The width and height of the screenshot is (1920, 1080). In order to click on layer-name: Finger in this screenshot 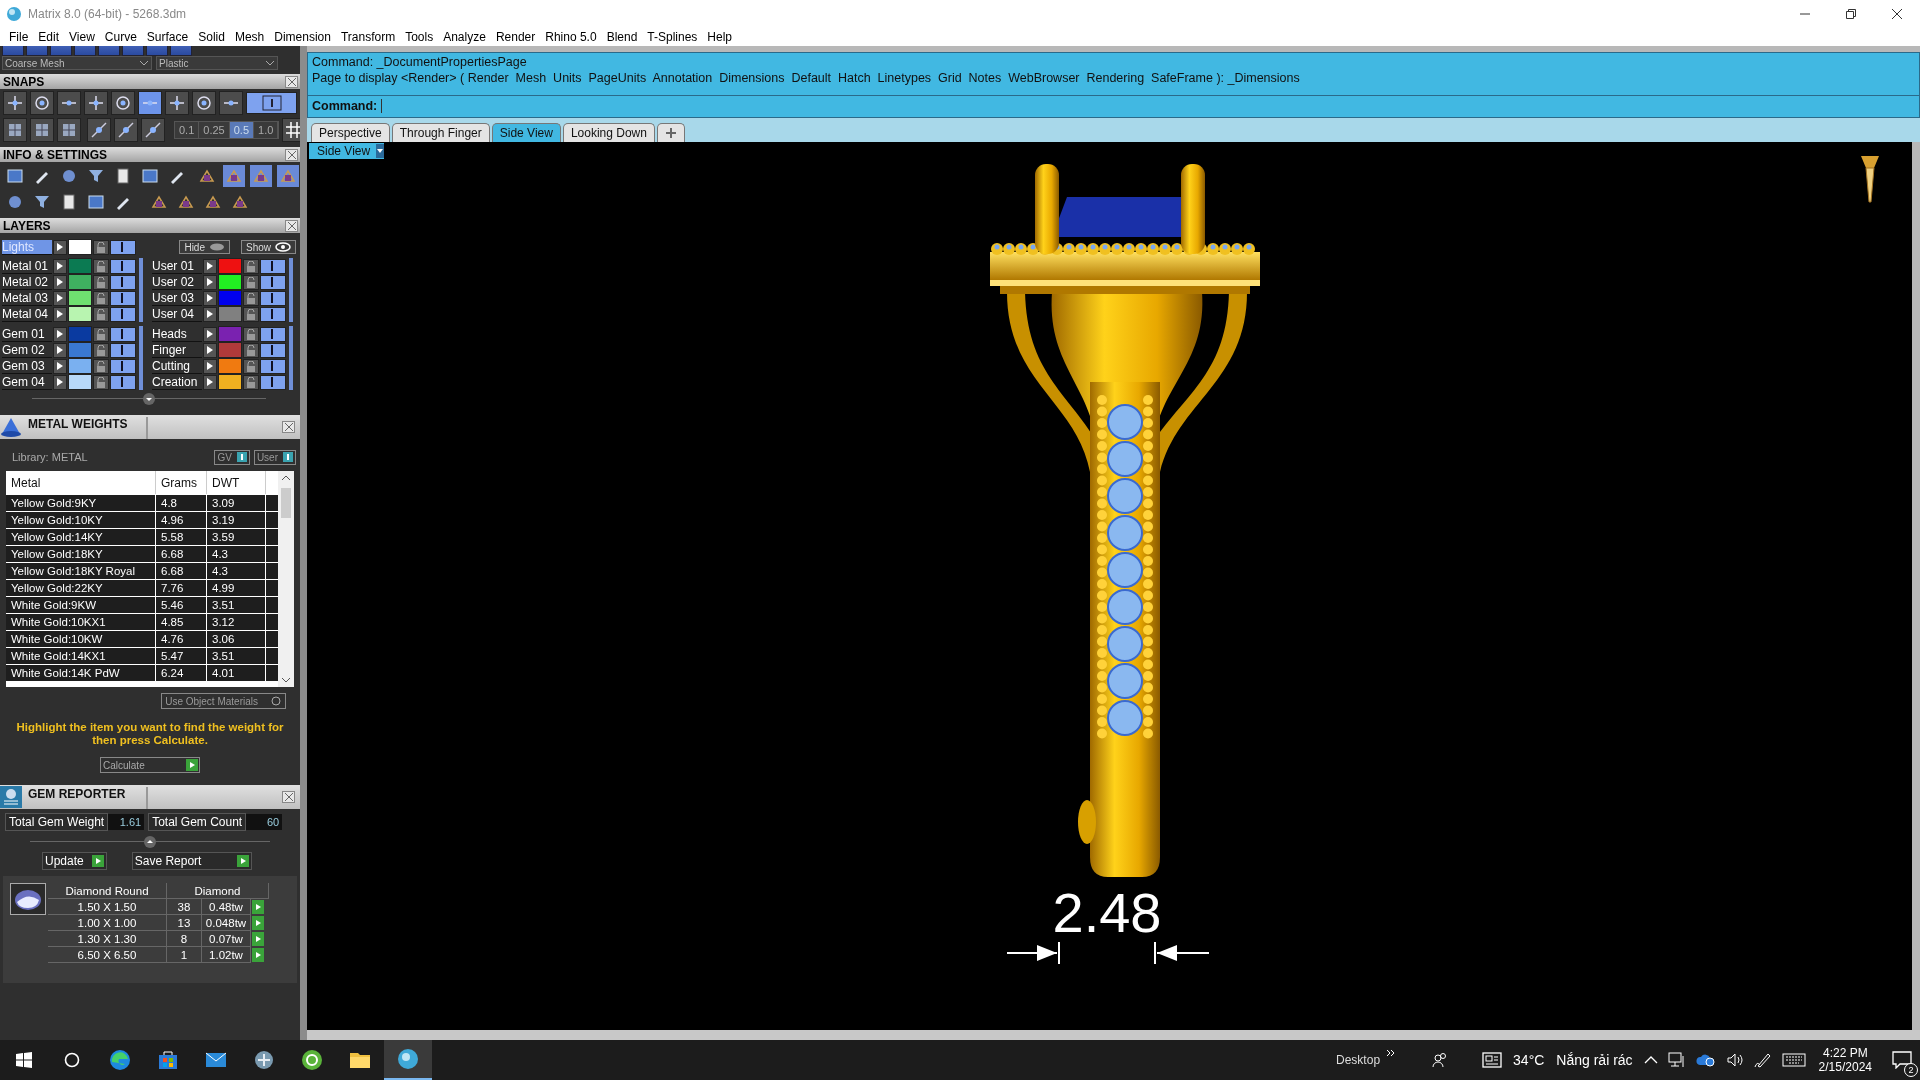, I will do `click(177, 350)`.